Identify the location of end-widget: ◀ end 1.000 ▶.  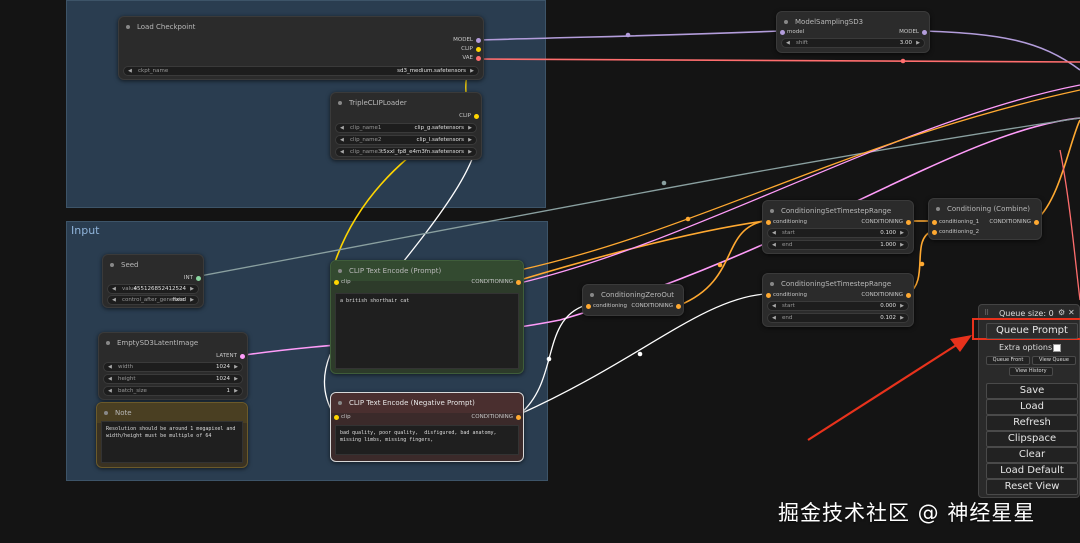
(838, 245).